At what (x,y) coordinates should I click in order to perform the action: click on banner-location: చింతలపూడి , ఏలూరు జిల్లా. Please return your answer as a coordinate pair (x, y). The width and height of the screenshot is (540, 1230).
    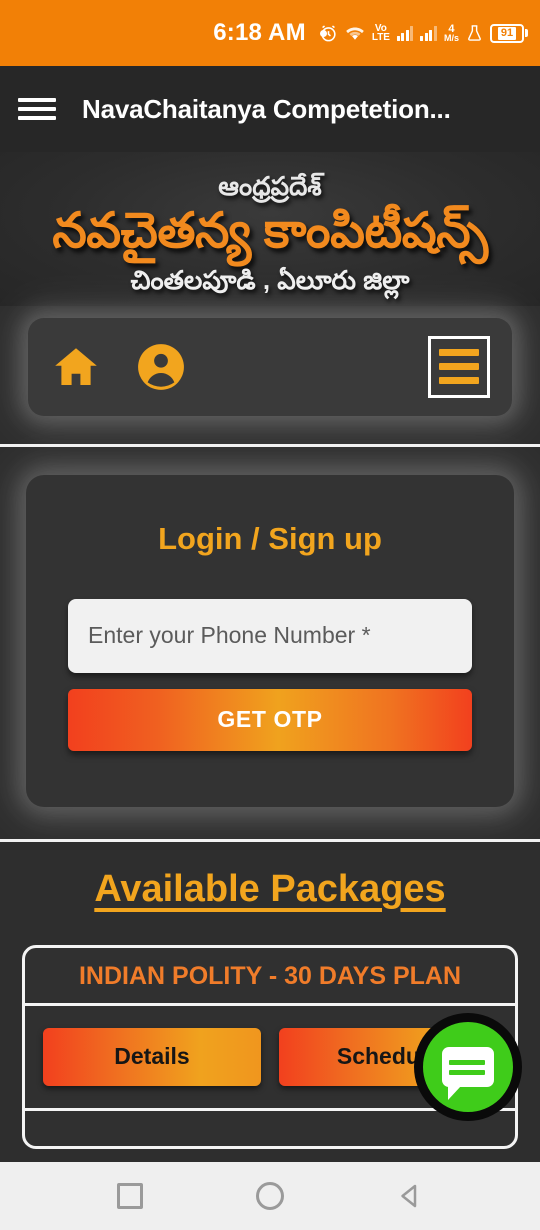
    Looking at the image, I should click on (270, 279).